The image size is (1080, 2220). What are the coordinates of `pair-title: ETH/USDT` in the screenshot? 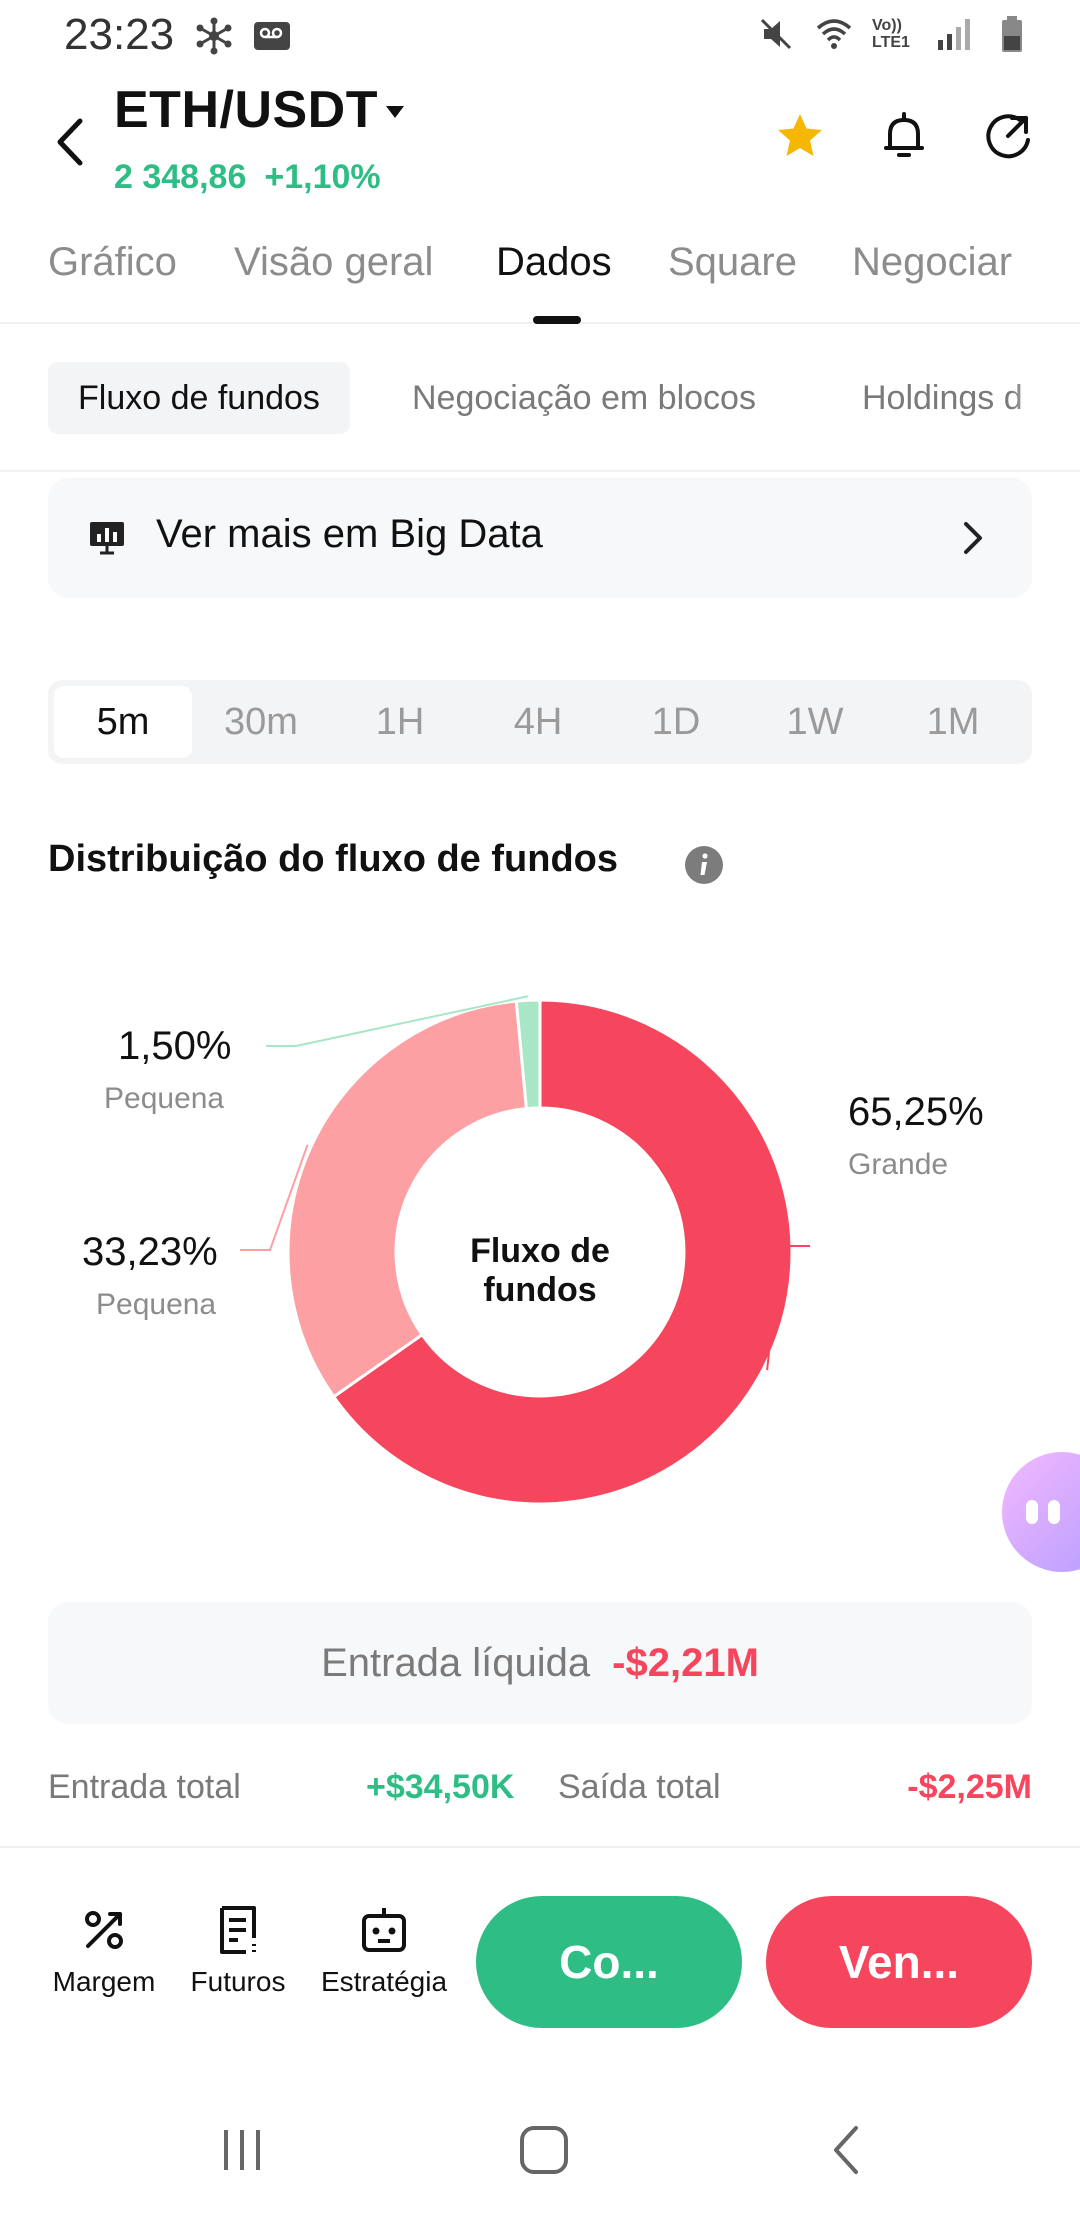 It's located at (246, 110).